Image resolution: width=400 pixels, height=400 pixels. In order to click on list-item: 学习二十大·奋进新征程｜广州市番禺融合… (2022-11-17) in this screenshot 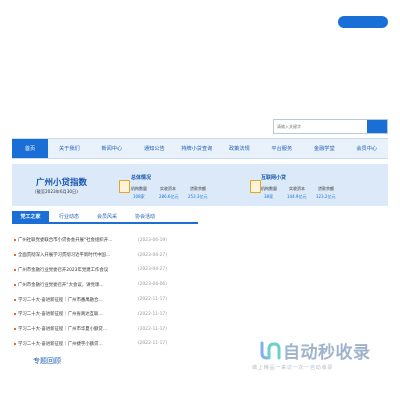, I will do `click(105, 299)`.